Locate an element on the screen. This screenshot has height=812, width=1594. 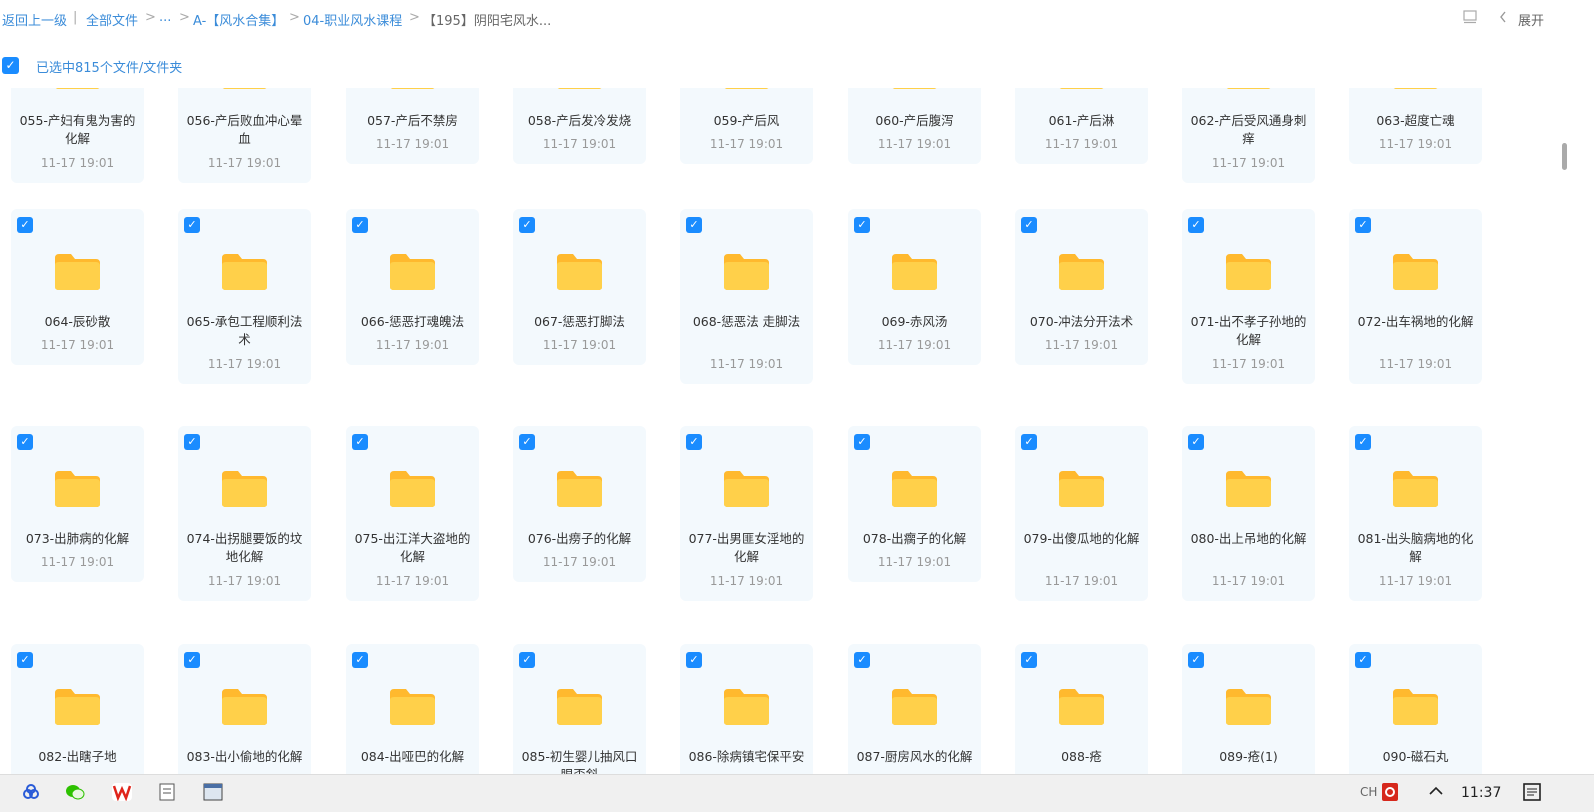
file-item: ✓ 078-出瘸子的化解 11-17 19:01 is located at coordinates (914, 504).